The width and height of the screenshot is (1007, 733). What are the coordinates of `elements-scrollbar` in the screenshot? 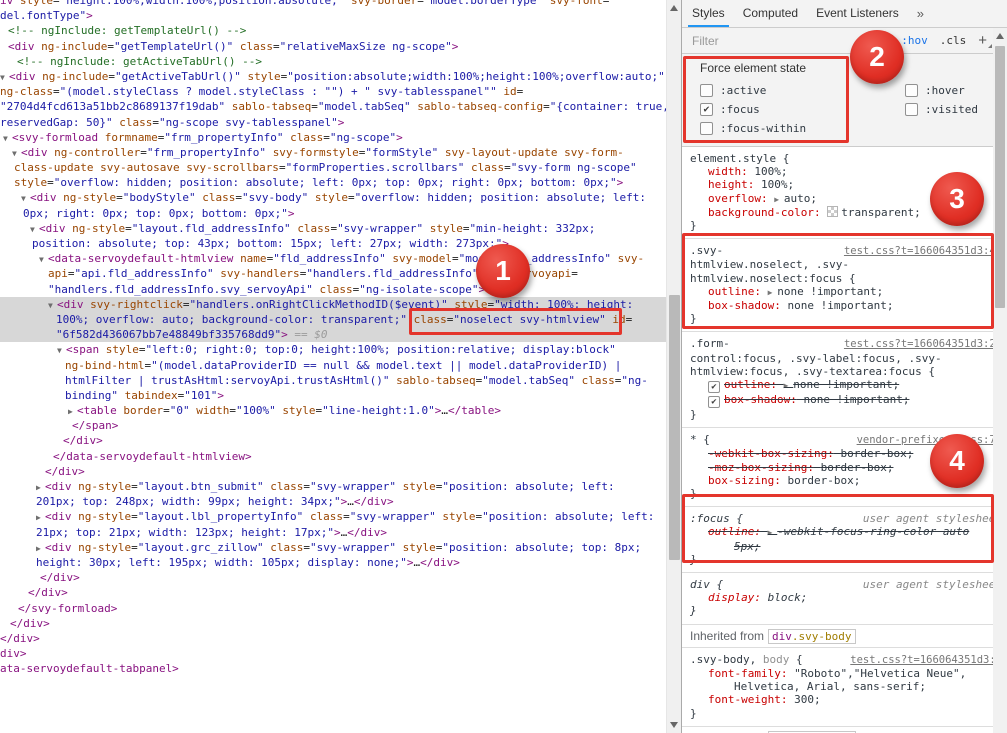 It's located at (674, 366).